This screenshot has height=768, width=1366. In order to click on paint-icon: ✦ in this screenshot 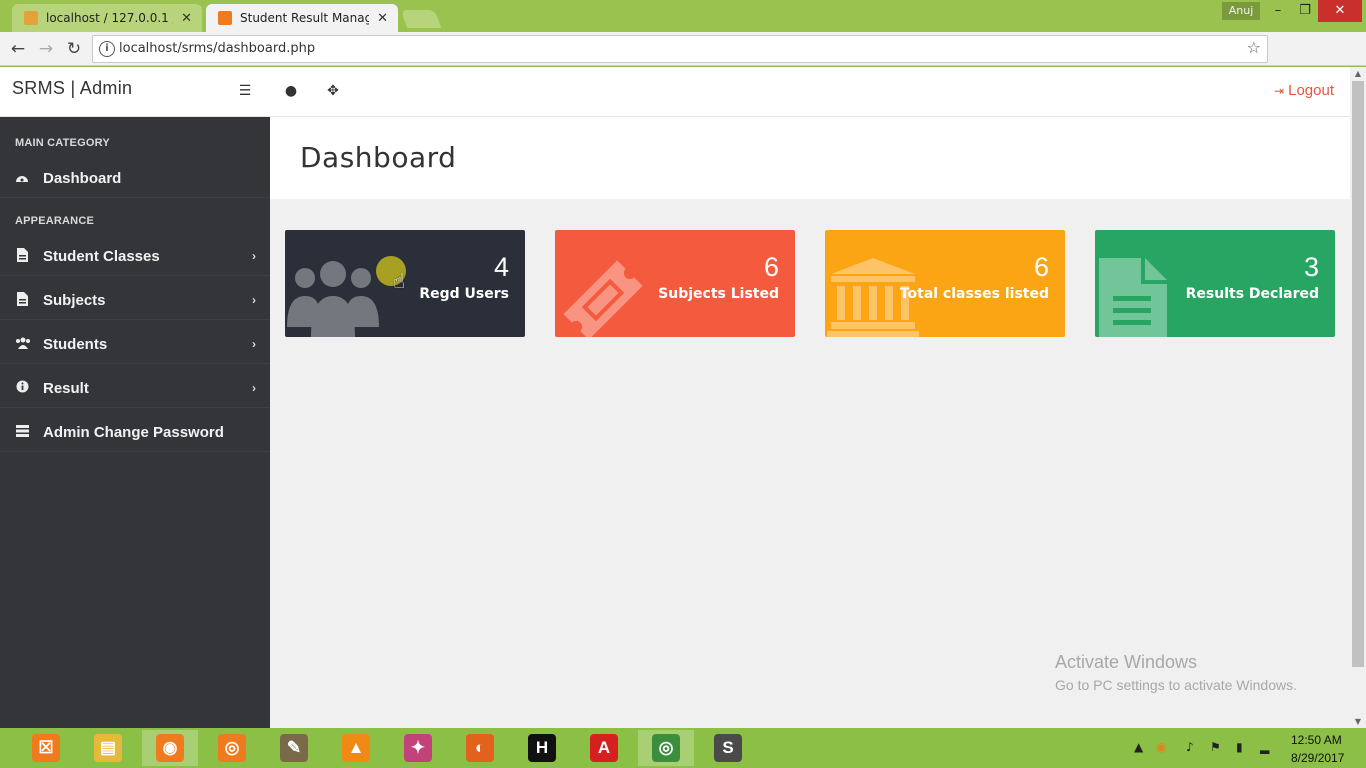, I will do `click(418, 748)`.